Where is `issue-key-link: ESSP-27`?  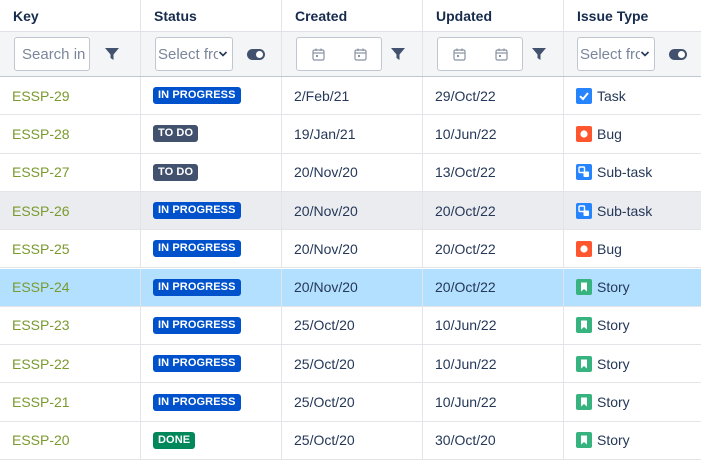 issue-key-link: ESSP-27 is located at coordinates (41, 172).